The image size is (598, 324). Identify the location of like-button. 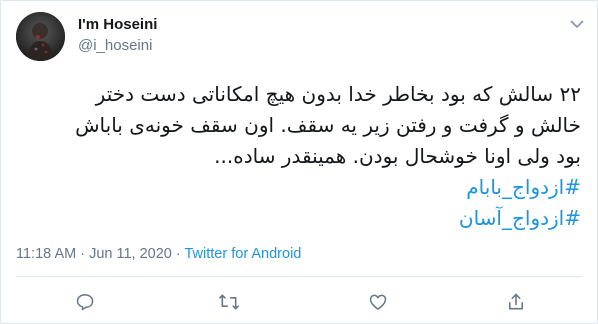
(378, 302).